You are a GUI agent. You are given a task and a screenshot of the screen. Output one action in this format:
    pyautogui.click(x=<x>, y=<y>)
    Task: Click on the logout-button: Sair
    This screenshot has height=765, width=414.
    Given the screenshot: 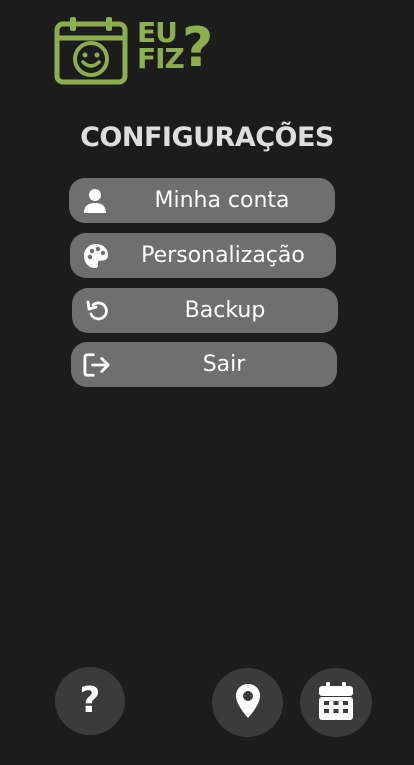 What is the action you would take?
    pyautogui.click(x=204, y=364)
    